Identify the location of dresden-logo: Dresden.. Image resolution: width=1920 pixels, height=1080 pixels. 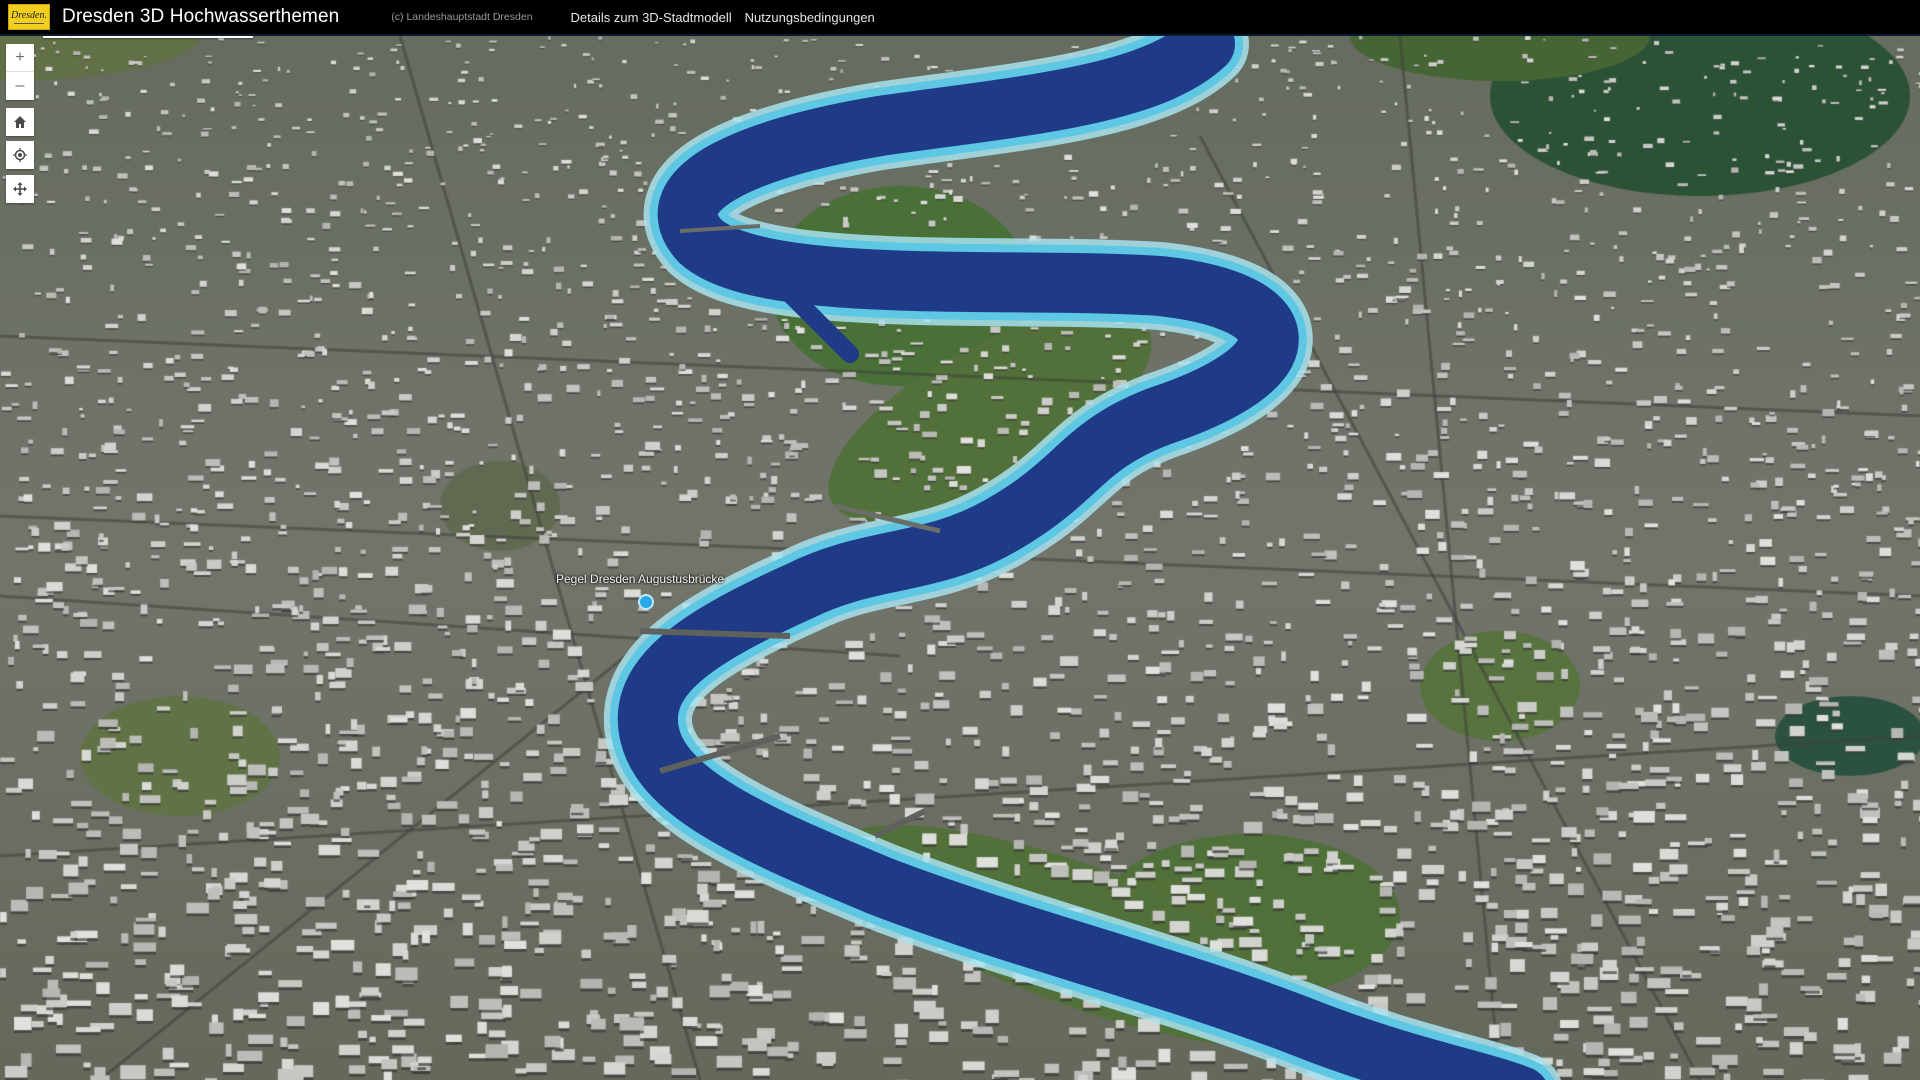
(29, 17).